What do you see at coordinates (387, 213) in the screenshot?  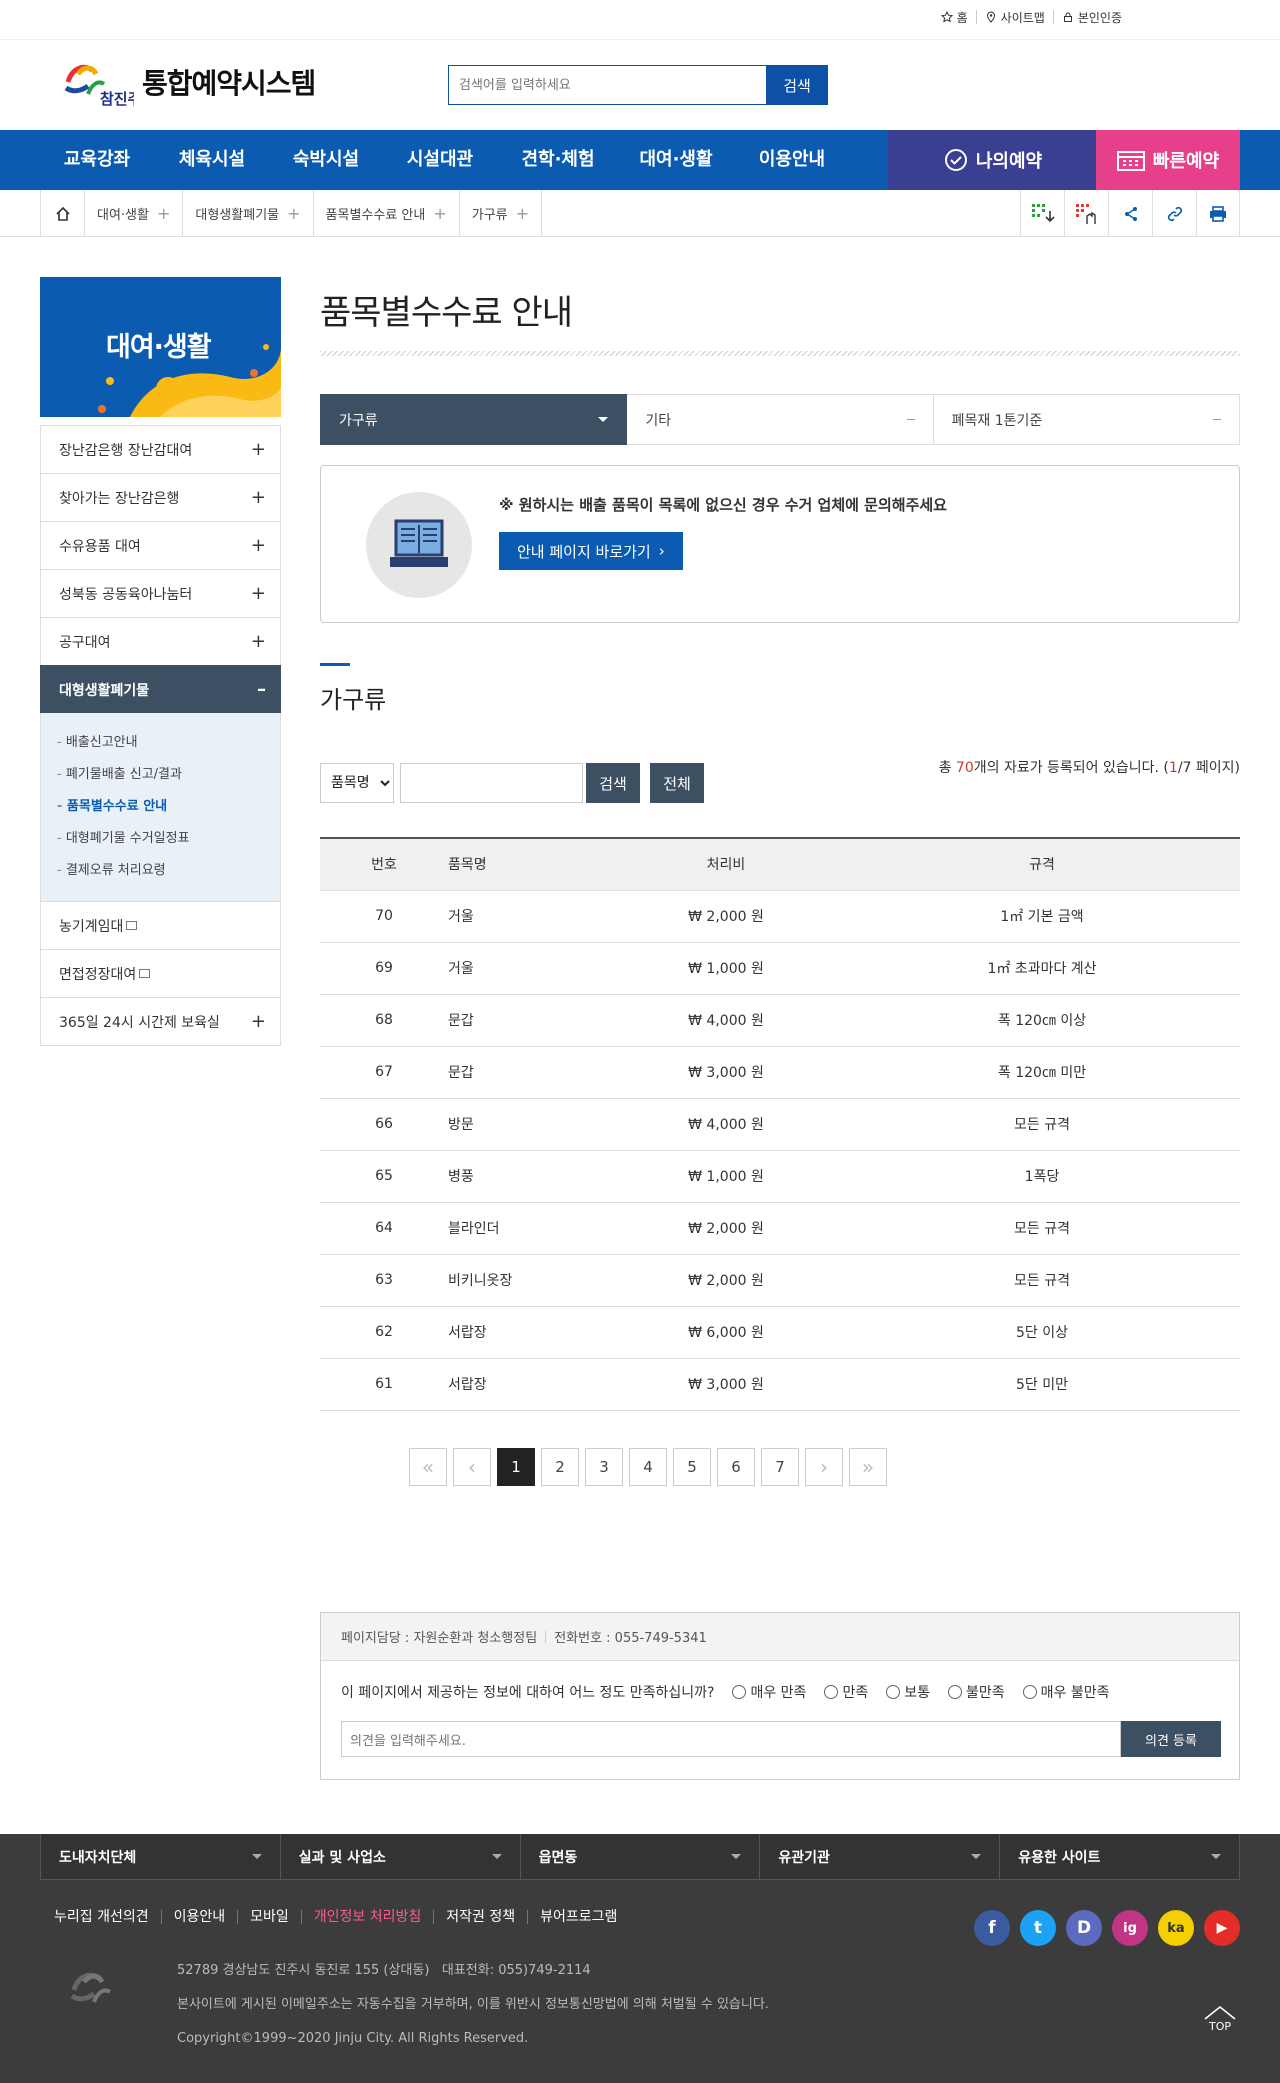 I see `breadcrumb-3: 품목별수수료 안내 +` at bounding box center [387, 213].